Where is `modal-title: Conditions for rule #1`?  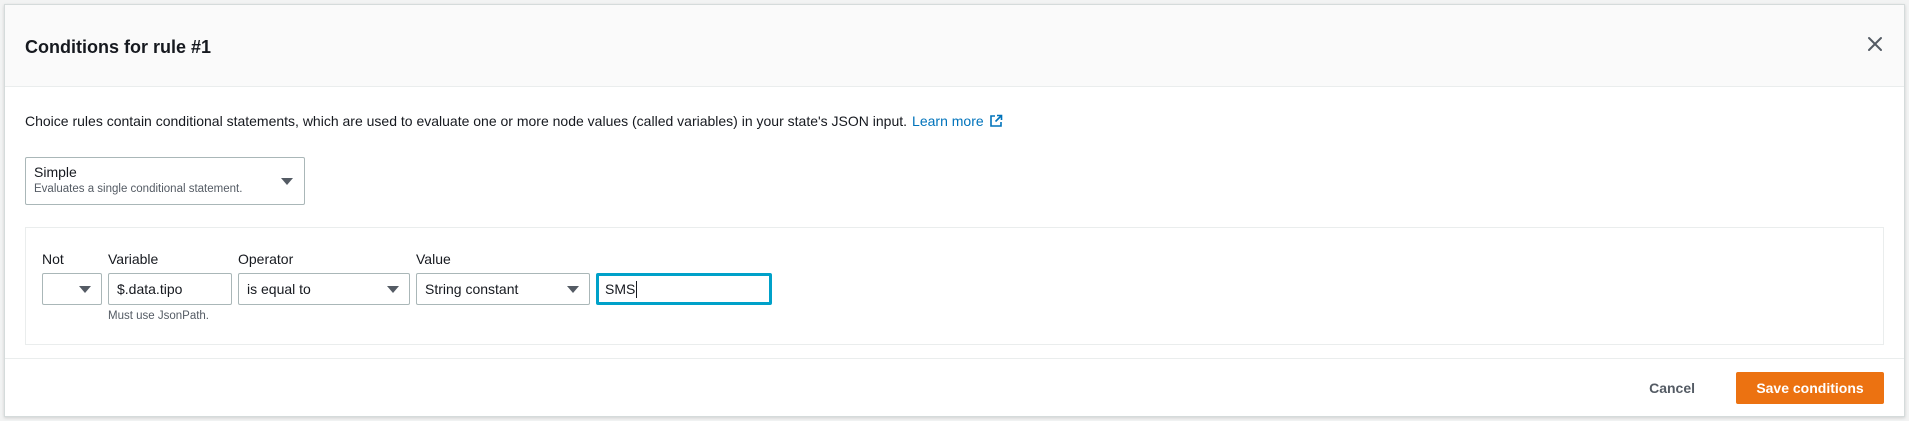
modal-title: Conditions for rule #1 is located at coordinates (118, 47).